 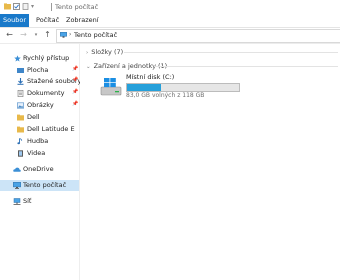 I want to click on drive-free-space: 83,0 GB volných z 118 GB, so click(x=165, y=95).